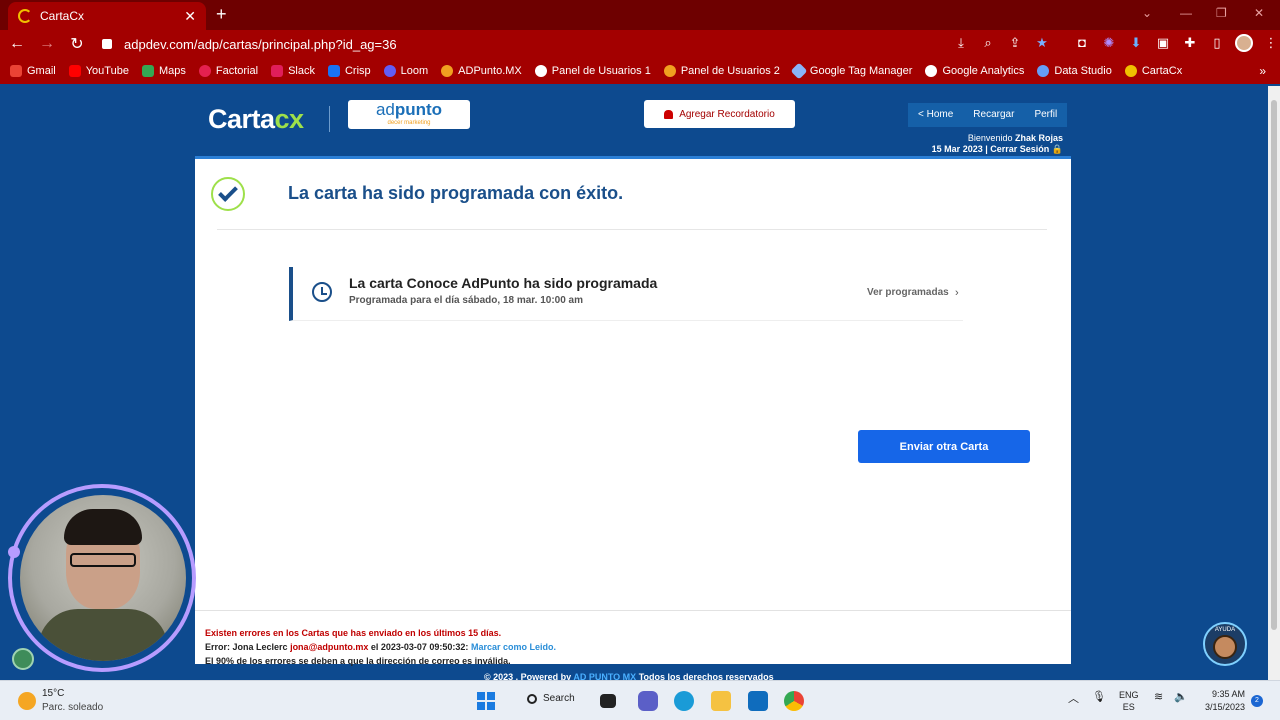 This screenshot has width=1280, height=720. I want to click on microphone-icon: 🎙, so click(1099, 696).